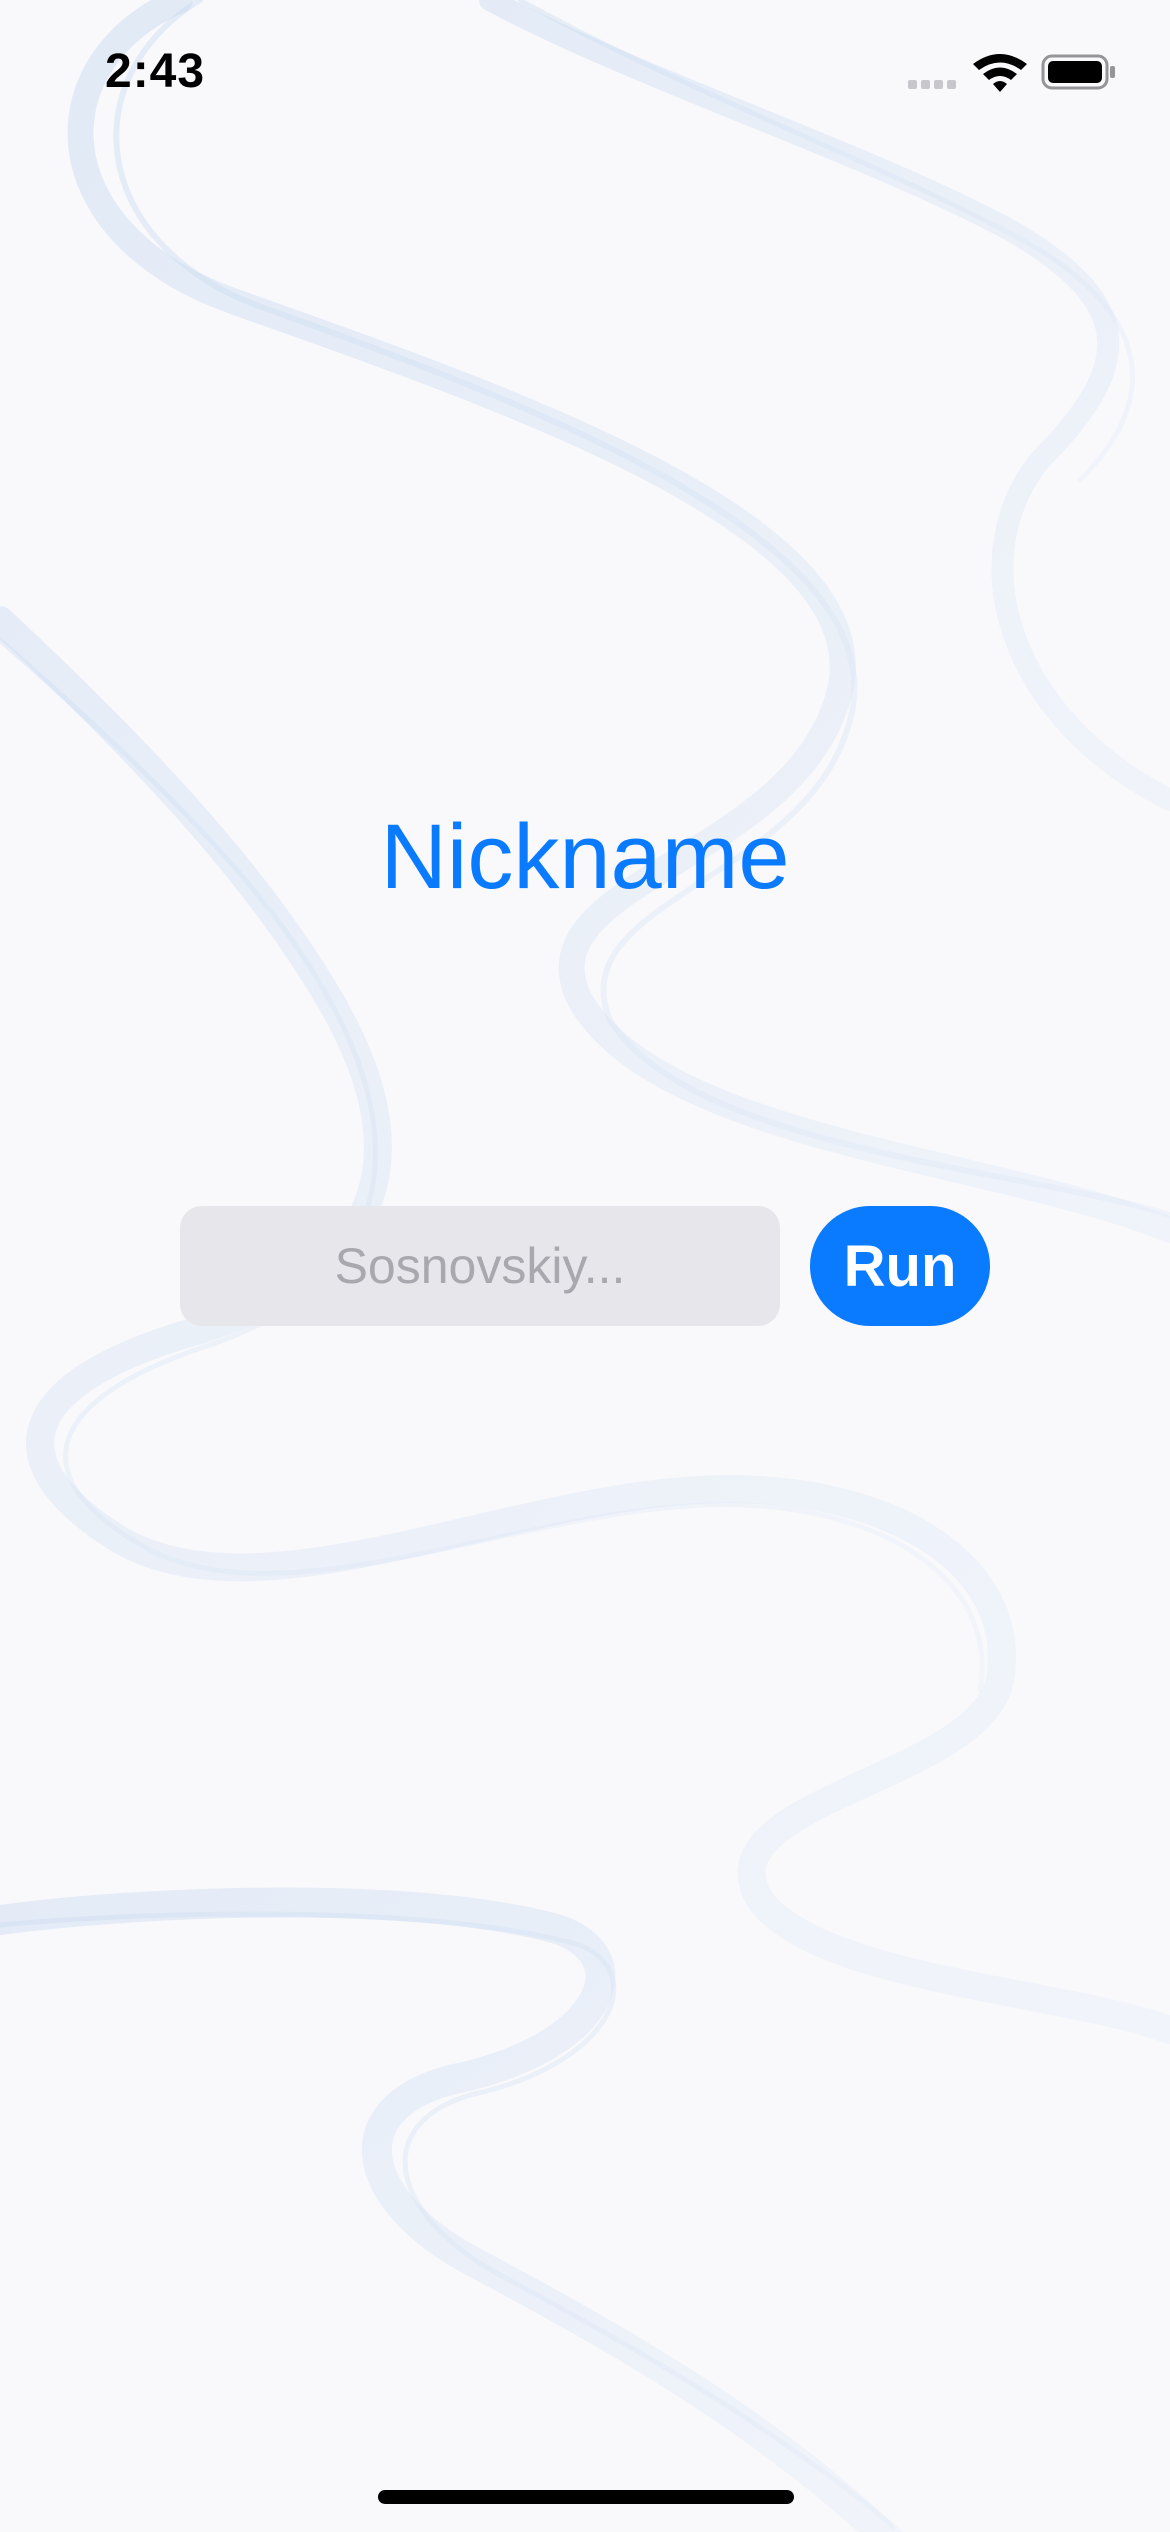 The height and width of the screenshot is (2532, 1170). What do you see at coordinates (900, 1266) in the screenshot?
I see `run-button: Run` at bounding box center [900, 1266].